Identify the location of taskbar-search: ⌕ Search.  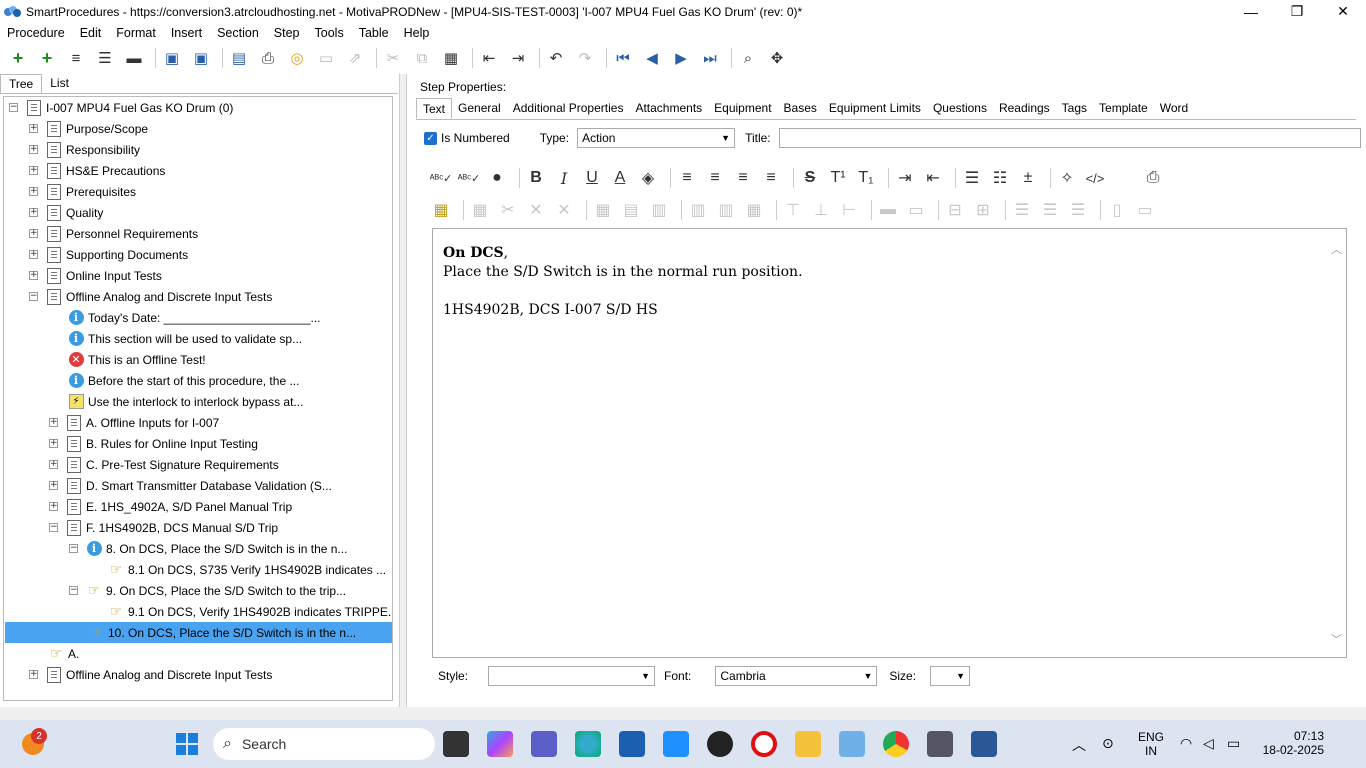
(324, 744).